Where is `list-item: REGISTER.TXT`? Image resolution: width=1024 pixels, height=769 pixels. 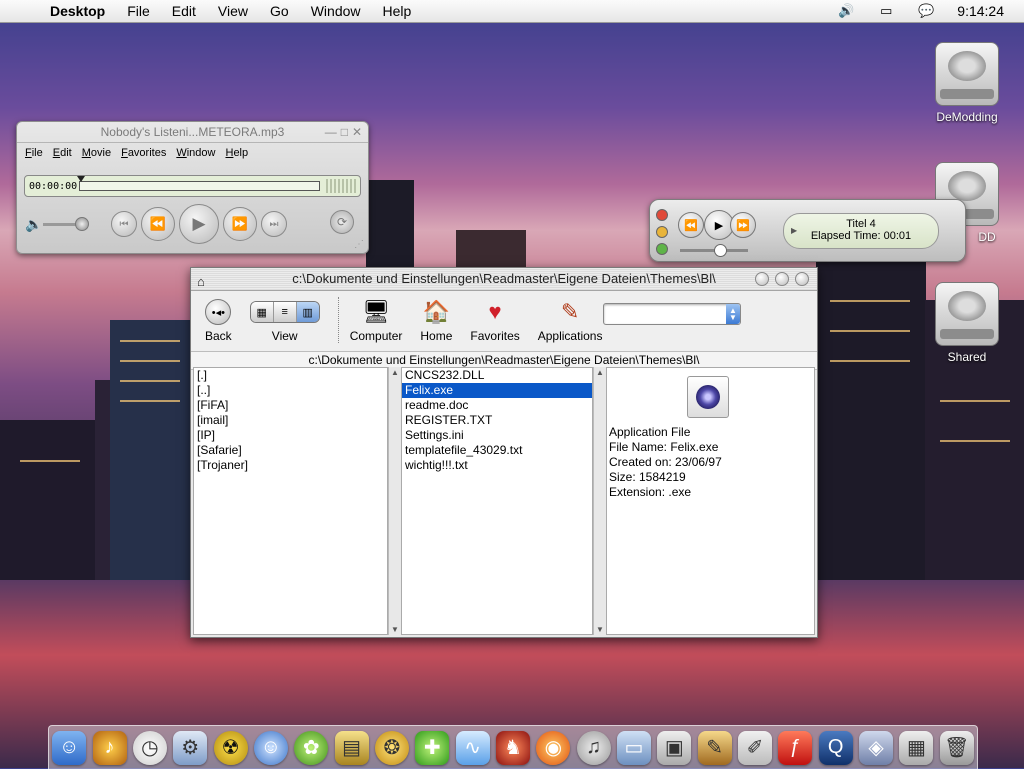
list-item: REGISTER.TXT is located at coordinates (497, 420).